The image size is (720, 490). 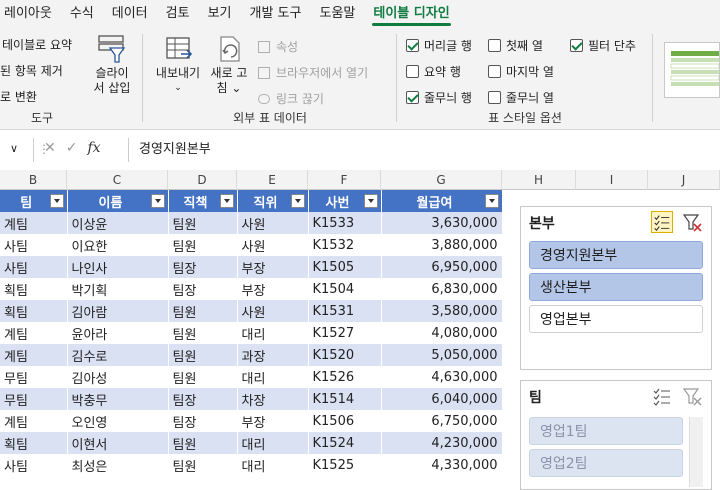 What do you see at coordinates (442, 245) in the screenshot?
I see `cell-salary: 3,880,000` at bounding box center [442, 245].